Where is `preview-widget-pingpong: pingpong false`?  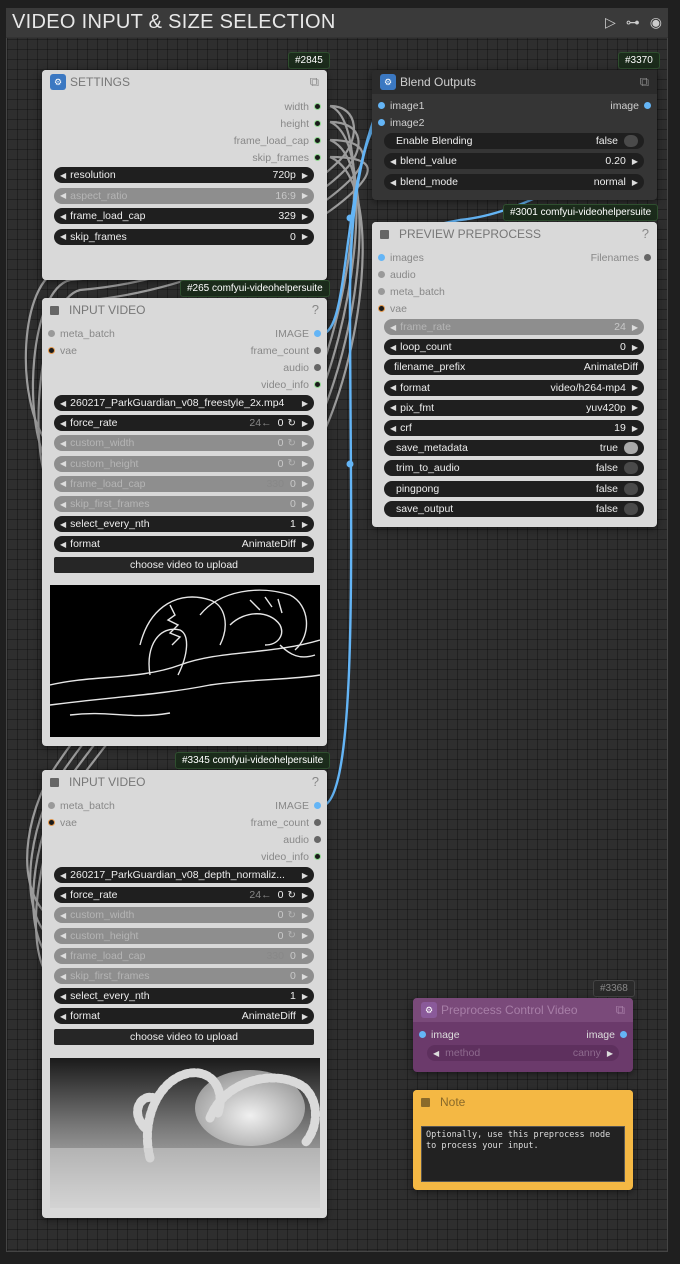
preview-widget-pingpong: pingpong false is located at coordinates (514, 488).